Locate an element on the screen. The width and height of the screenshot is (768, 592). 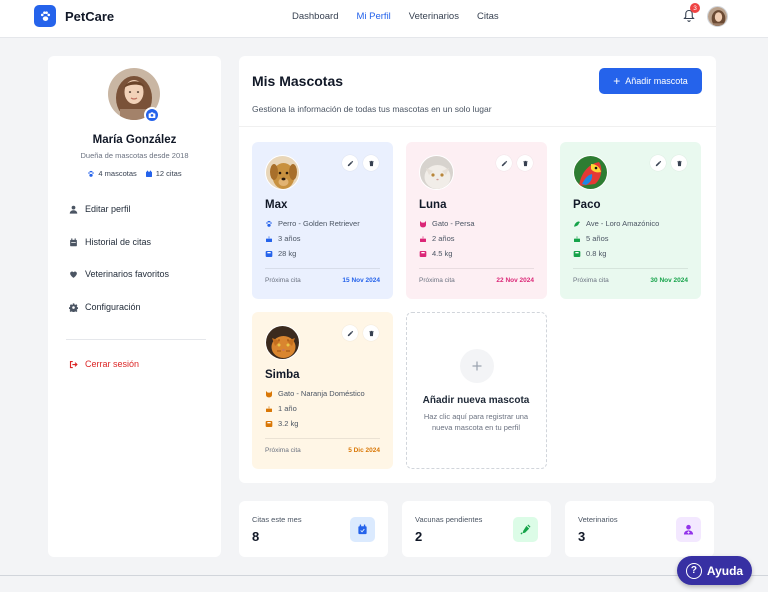
add-pet-label: Añadir mascota is located at coordinates (656, 81).